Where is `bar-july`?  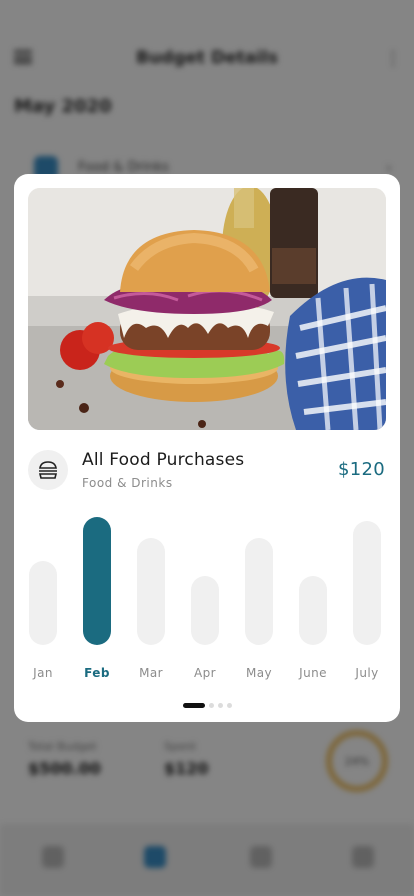
bar-july is located at coordinates (367, 583).